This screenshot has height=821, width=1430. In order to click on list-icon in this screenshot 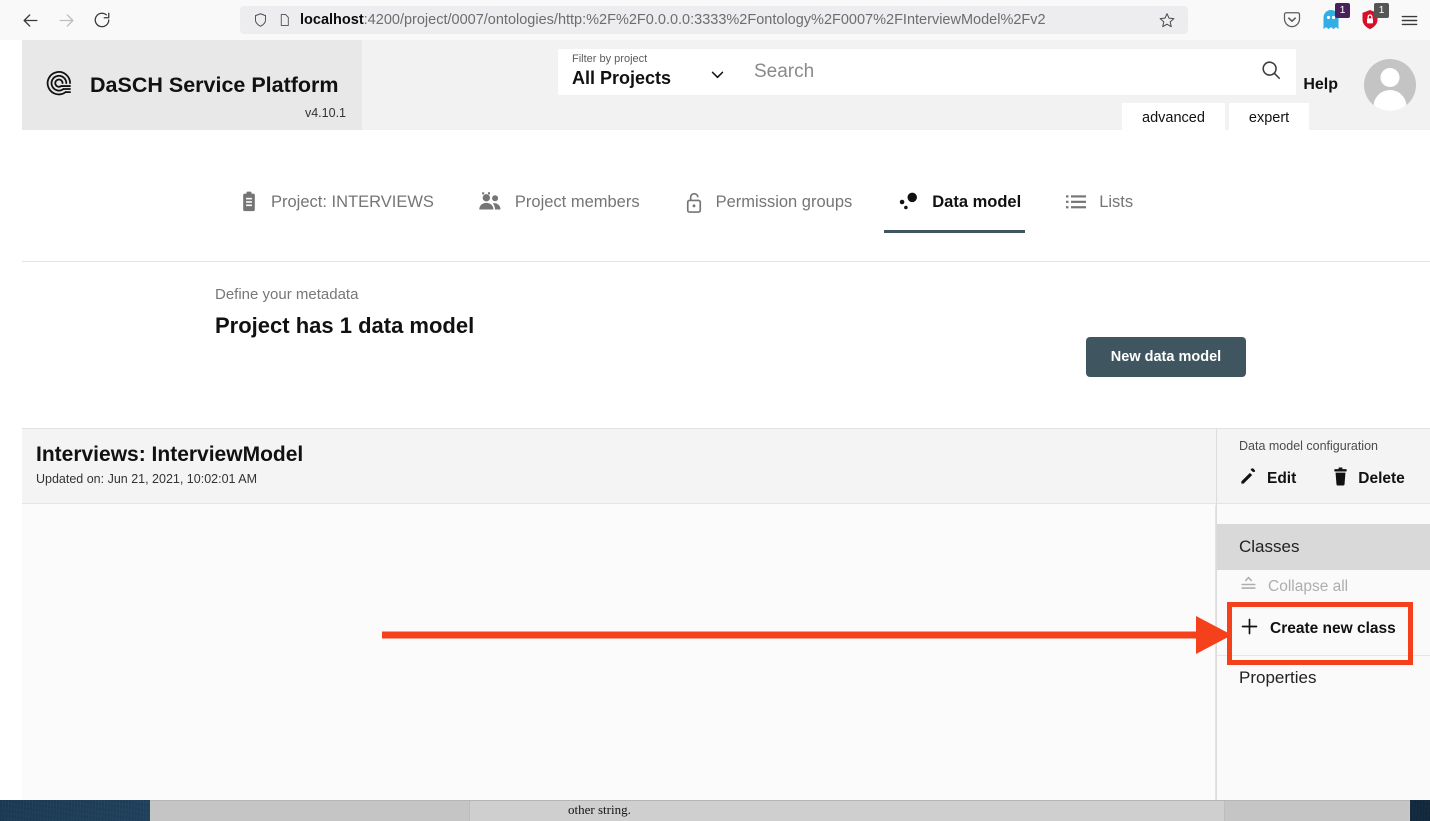, I will do `click(1076, 202)`.